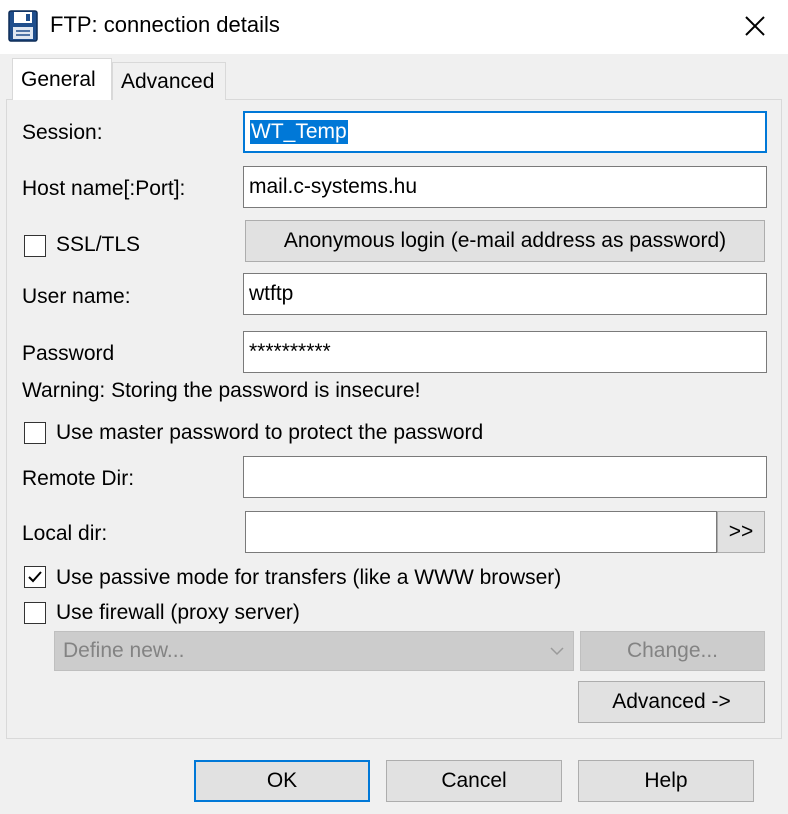  I want to click on ok-button: OK, so click(282, 781).